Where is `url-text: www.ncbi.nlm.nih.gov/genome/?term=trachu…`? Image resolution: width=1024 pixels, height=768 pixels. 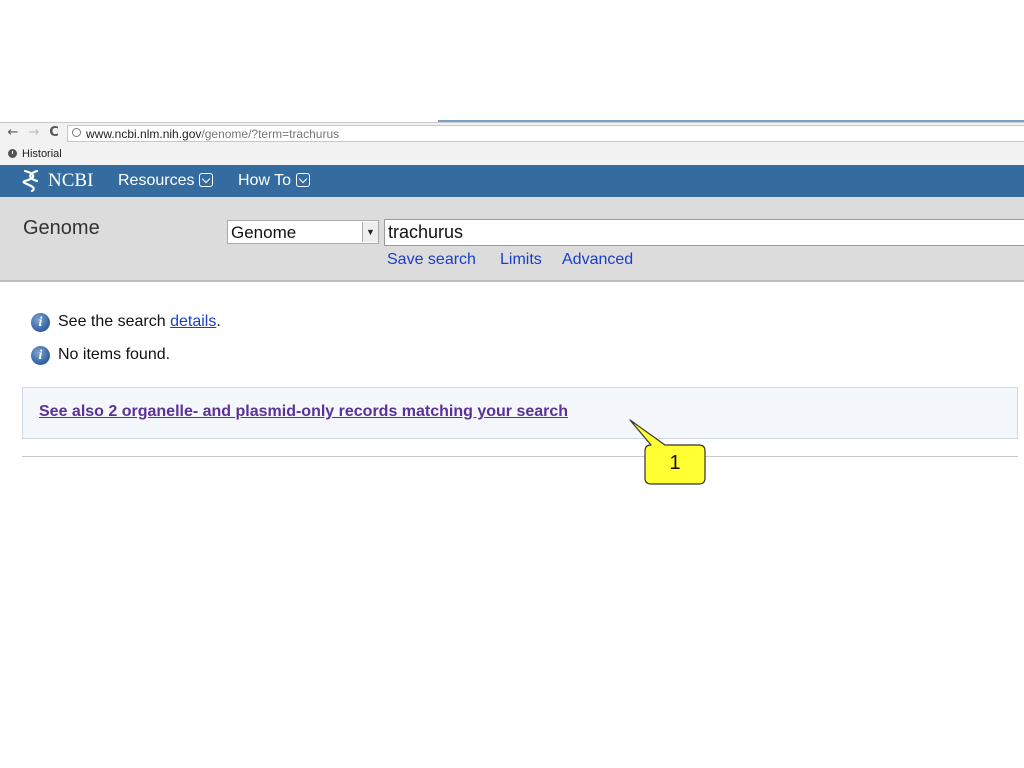
url-text: www.ncbi.nlm.nih.gov/genome/?term=trachu… is located at coordinates (212, 134).